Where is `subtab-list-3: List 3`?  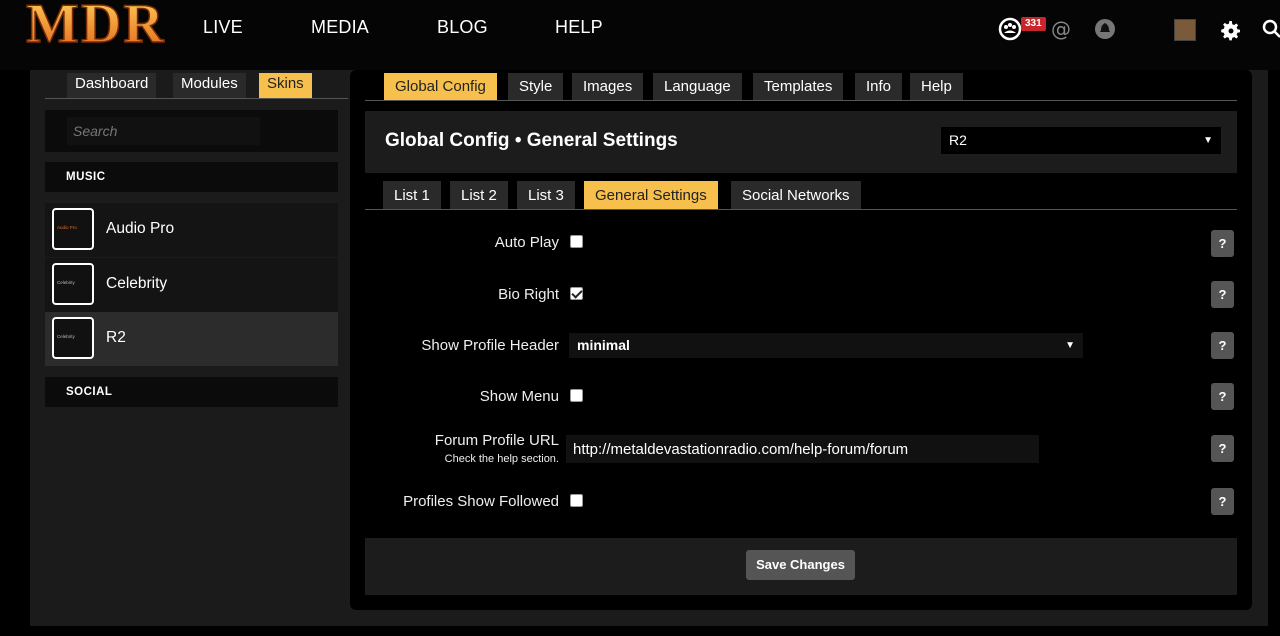
subtab-list-3: List 3 is located at coordinates (546, 195).